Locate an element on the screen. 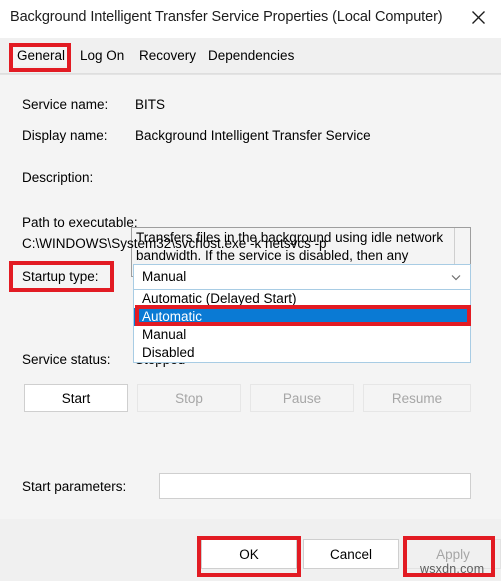 This screenshot has height=581, width=501. close-icon is located at coordinates (478, 17).